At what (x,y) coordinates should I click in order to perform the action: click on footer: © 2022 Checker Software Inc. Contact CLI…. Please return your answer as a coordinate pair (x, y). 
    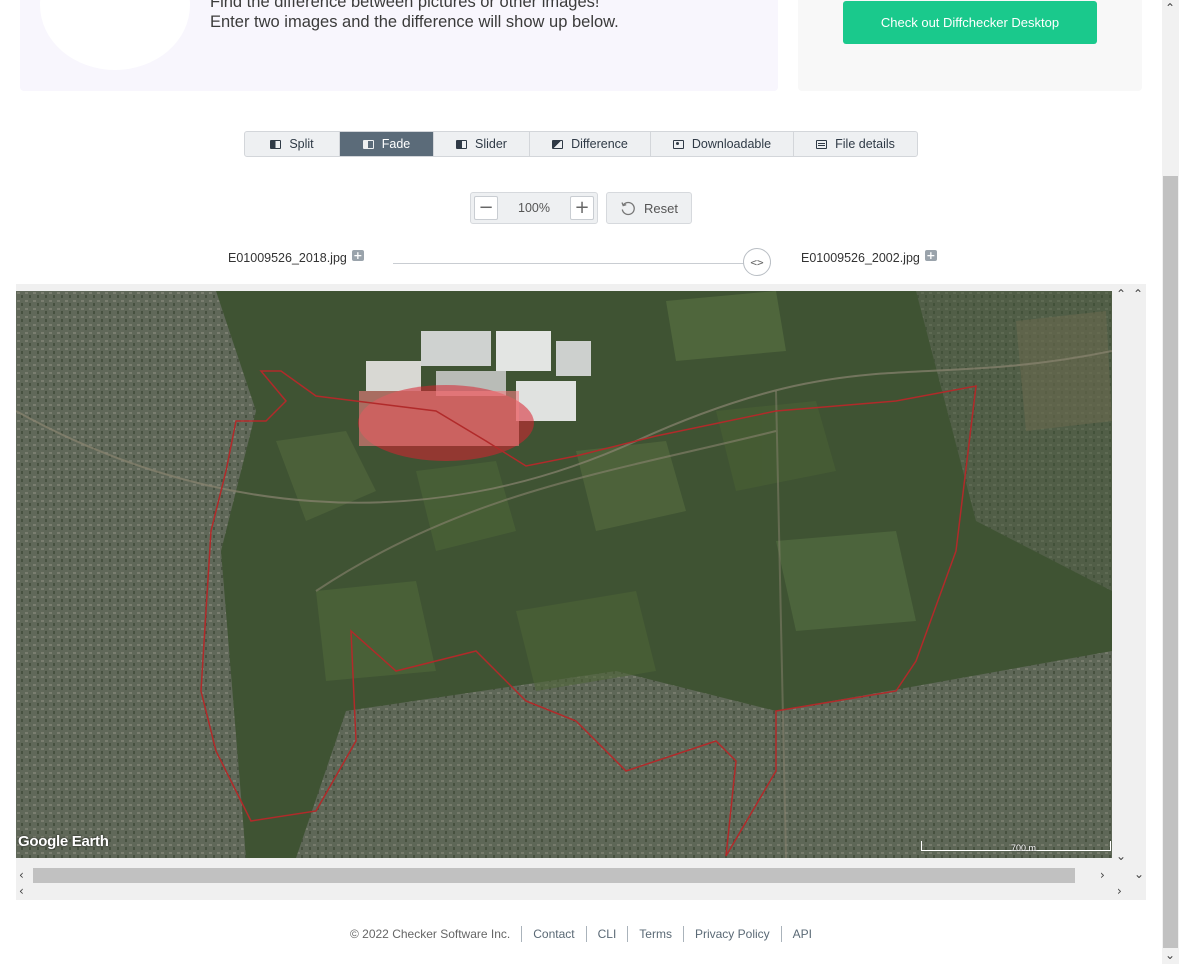
    Looking at the image, I should click on (581, 934).